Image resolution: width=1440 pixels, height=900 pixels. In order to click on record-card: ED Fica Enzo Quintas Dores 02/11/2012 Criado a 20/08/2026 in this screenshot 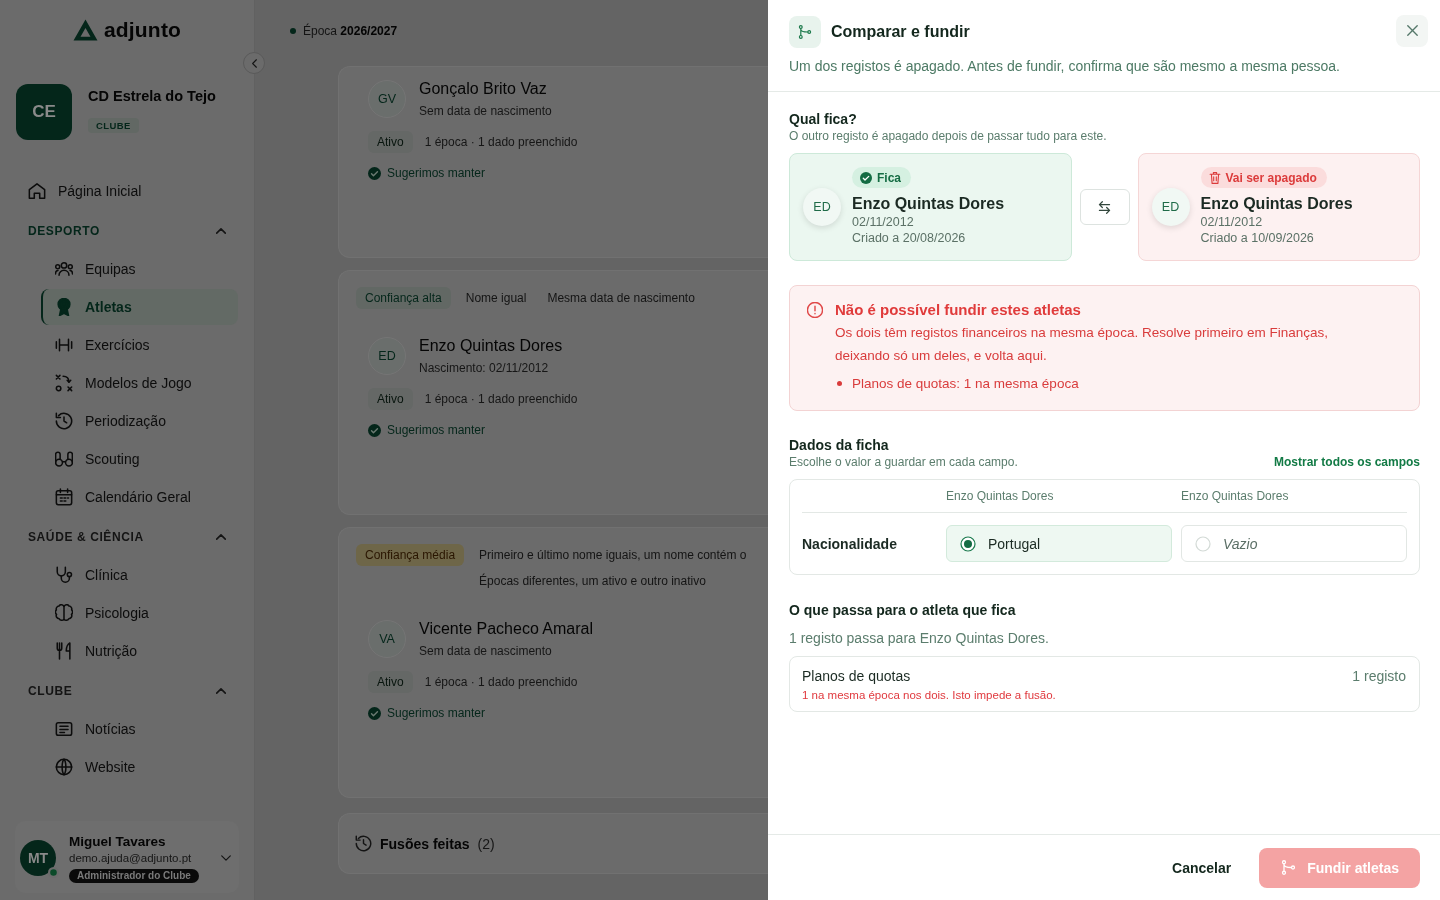, I will do `click(930, 207)`.